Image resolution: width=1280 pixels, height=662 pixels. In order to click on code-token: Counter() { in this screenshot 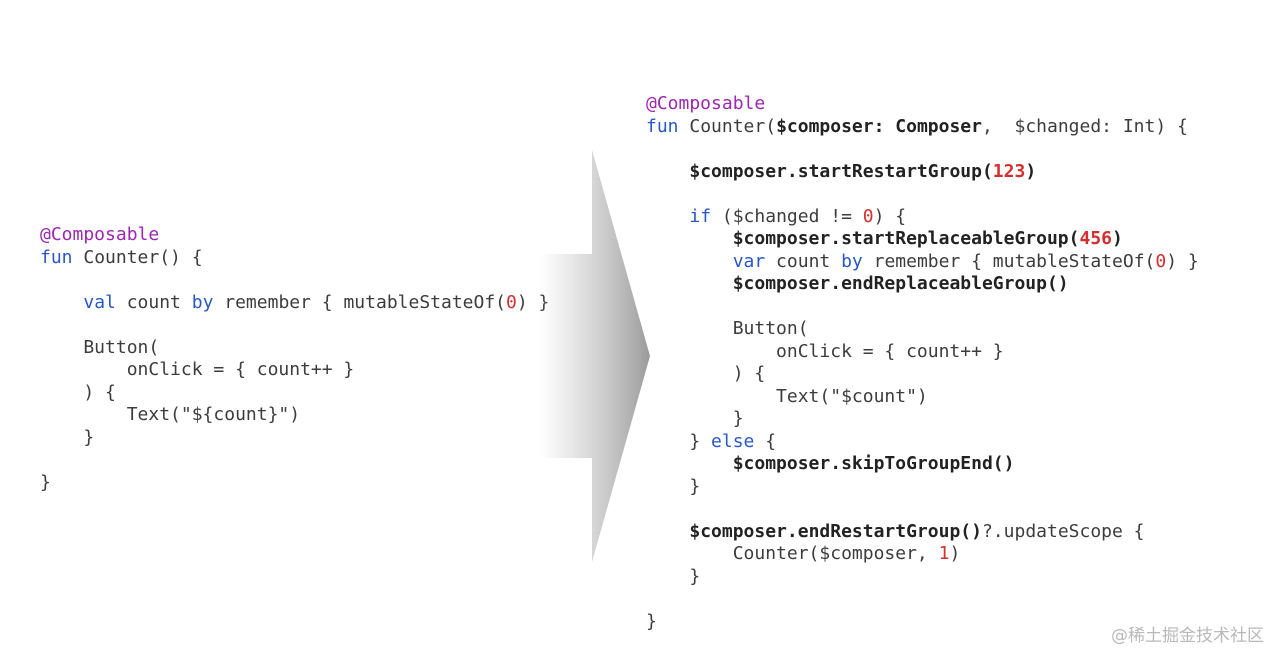, I will do `click(137, 257)`.